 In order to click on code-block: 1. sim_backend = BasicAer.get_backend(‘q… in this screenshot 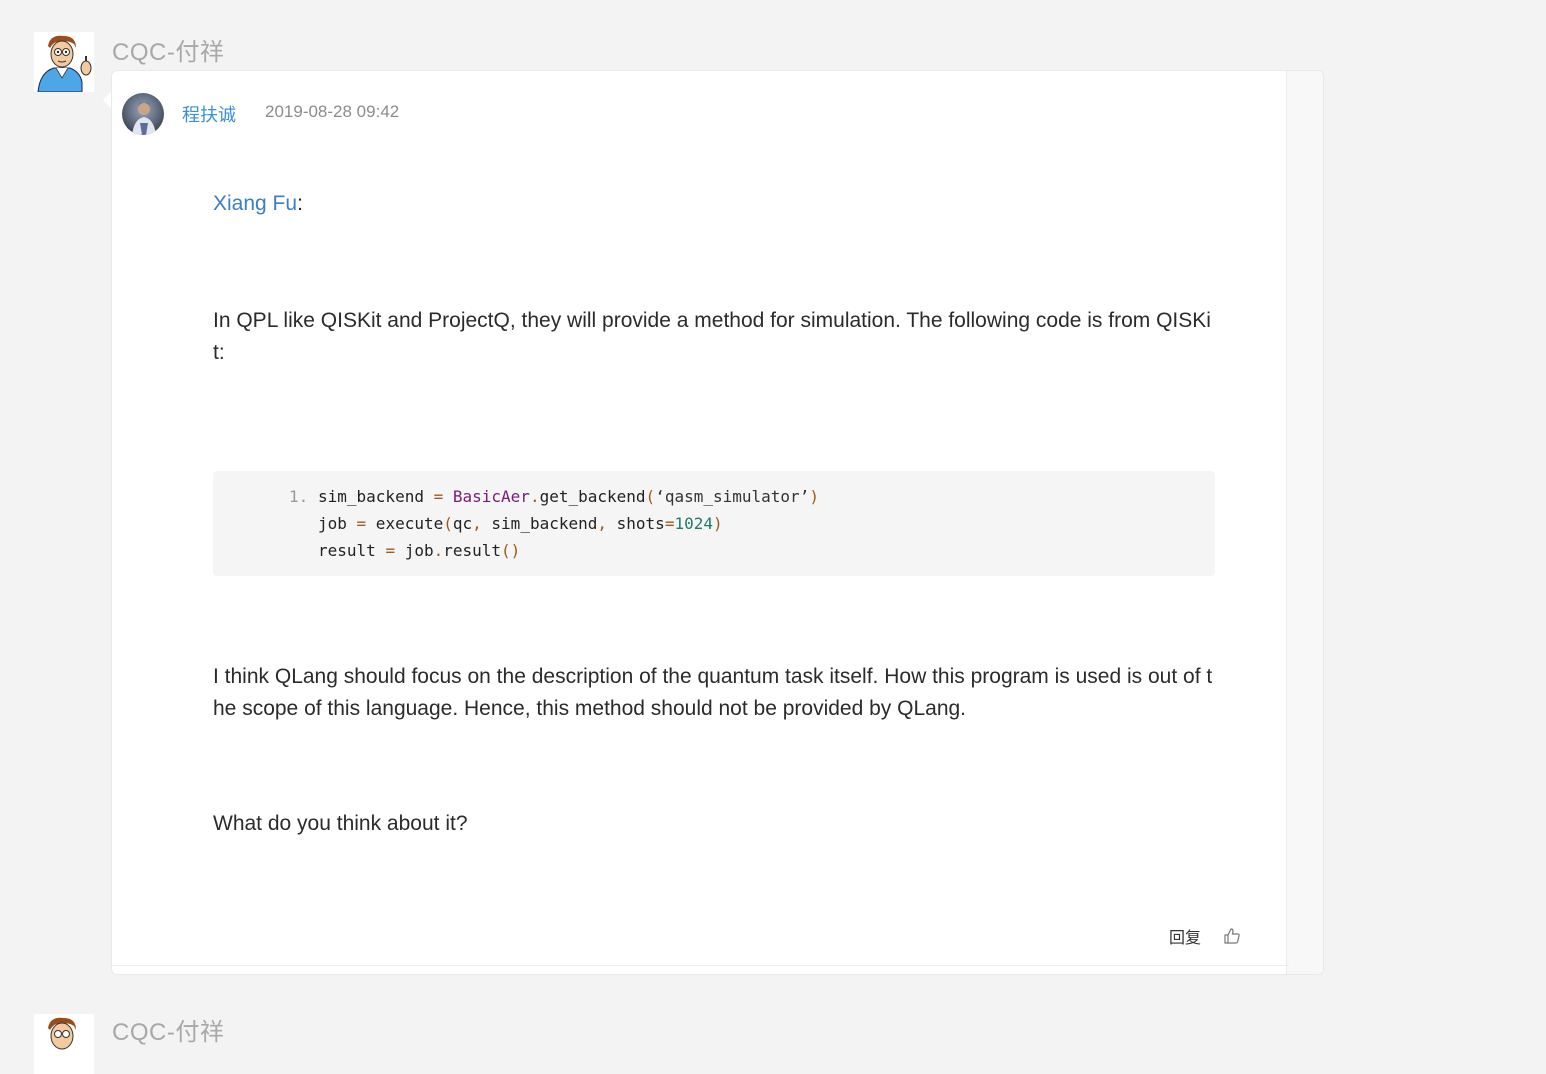, I will do `click(714, 523)`.